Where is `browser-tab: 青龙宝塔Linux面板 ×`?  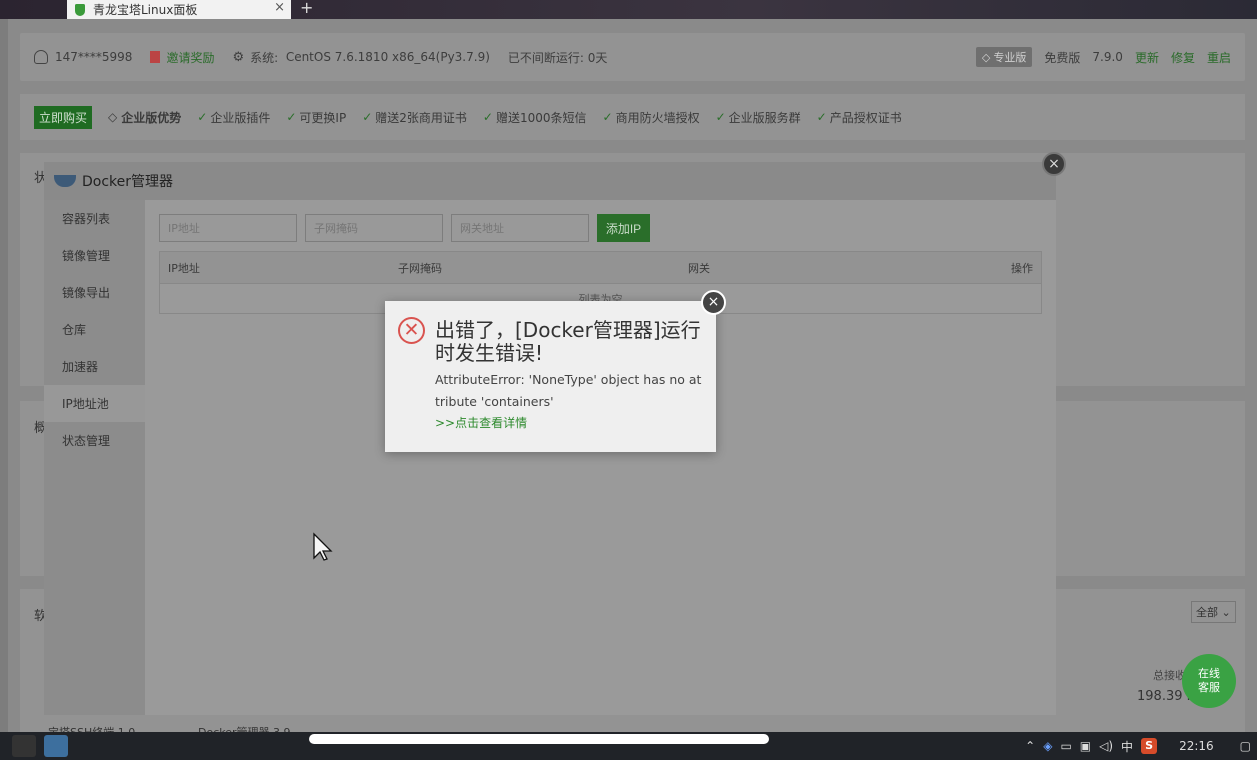
browser-tab: 青龙宝塔Linux面板 × is located at coordinates (179, 9).